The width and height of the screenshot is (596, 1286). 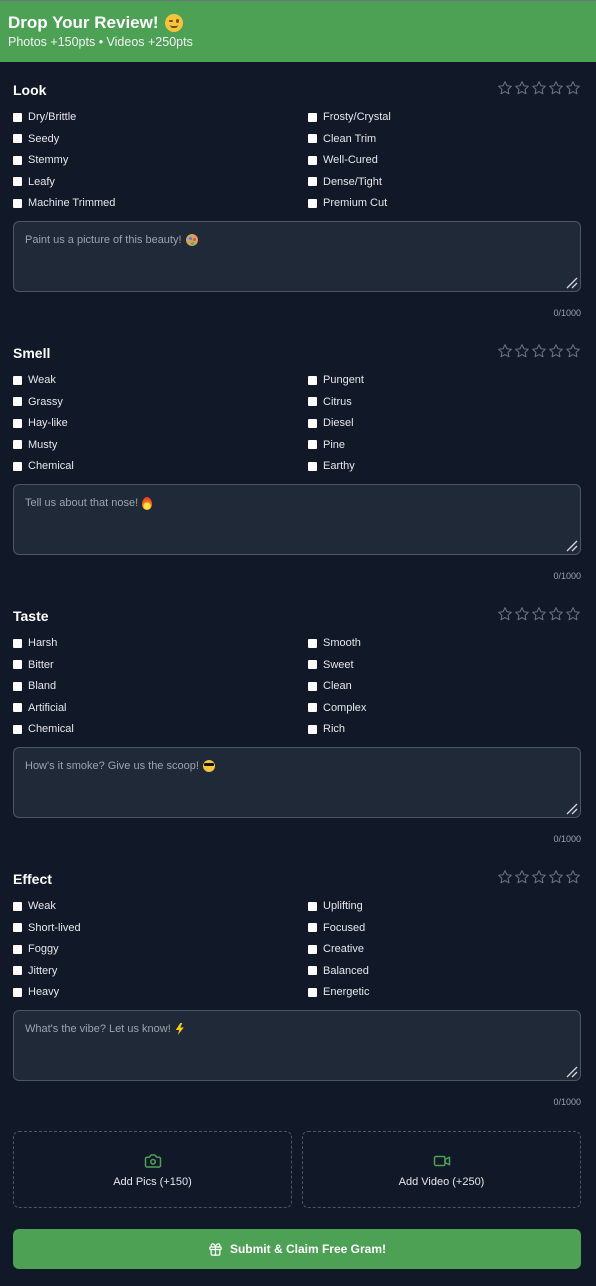 I want to click on option-checkbox: Diesel, so click(x=331, y=423).